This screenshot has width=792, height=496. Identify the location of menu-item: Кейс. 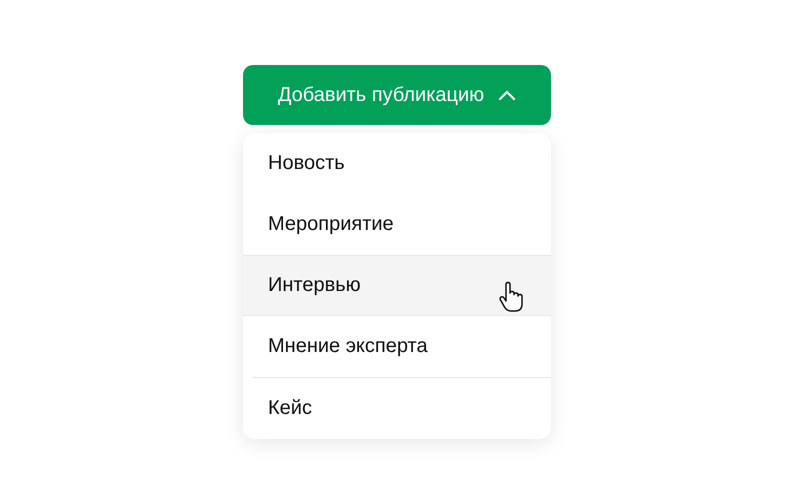
(397, 408).